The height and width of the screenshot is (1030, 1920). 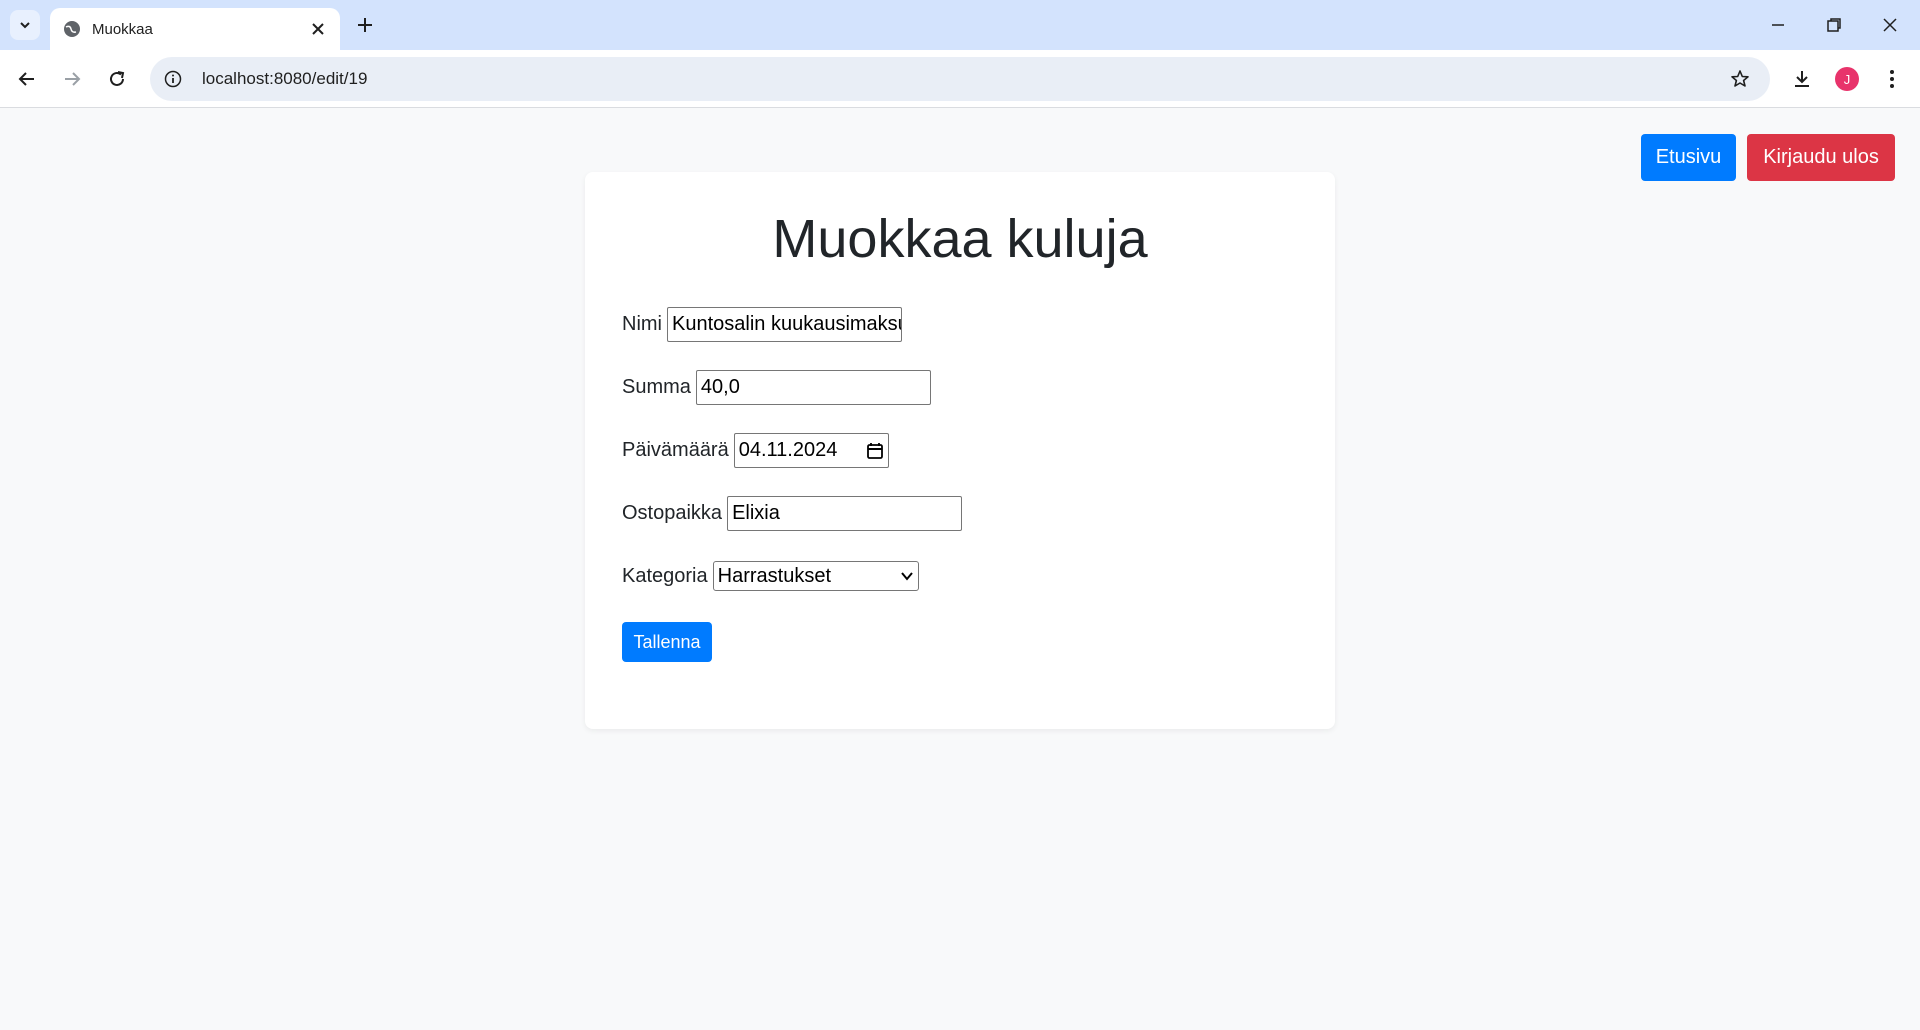 I want to click on url-text: localhost:8080/edit/19, so click(x=964, y=79).